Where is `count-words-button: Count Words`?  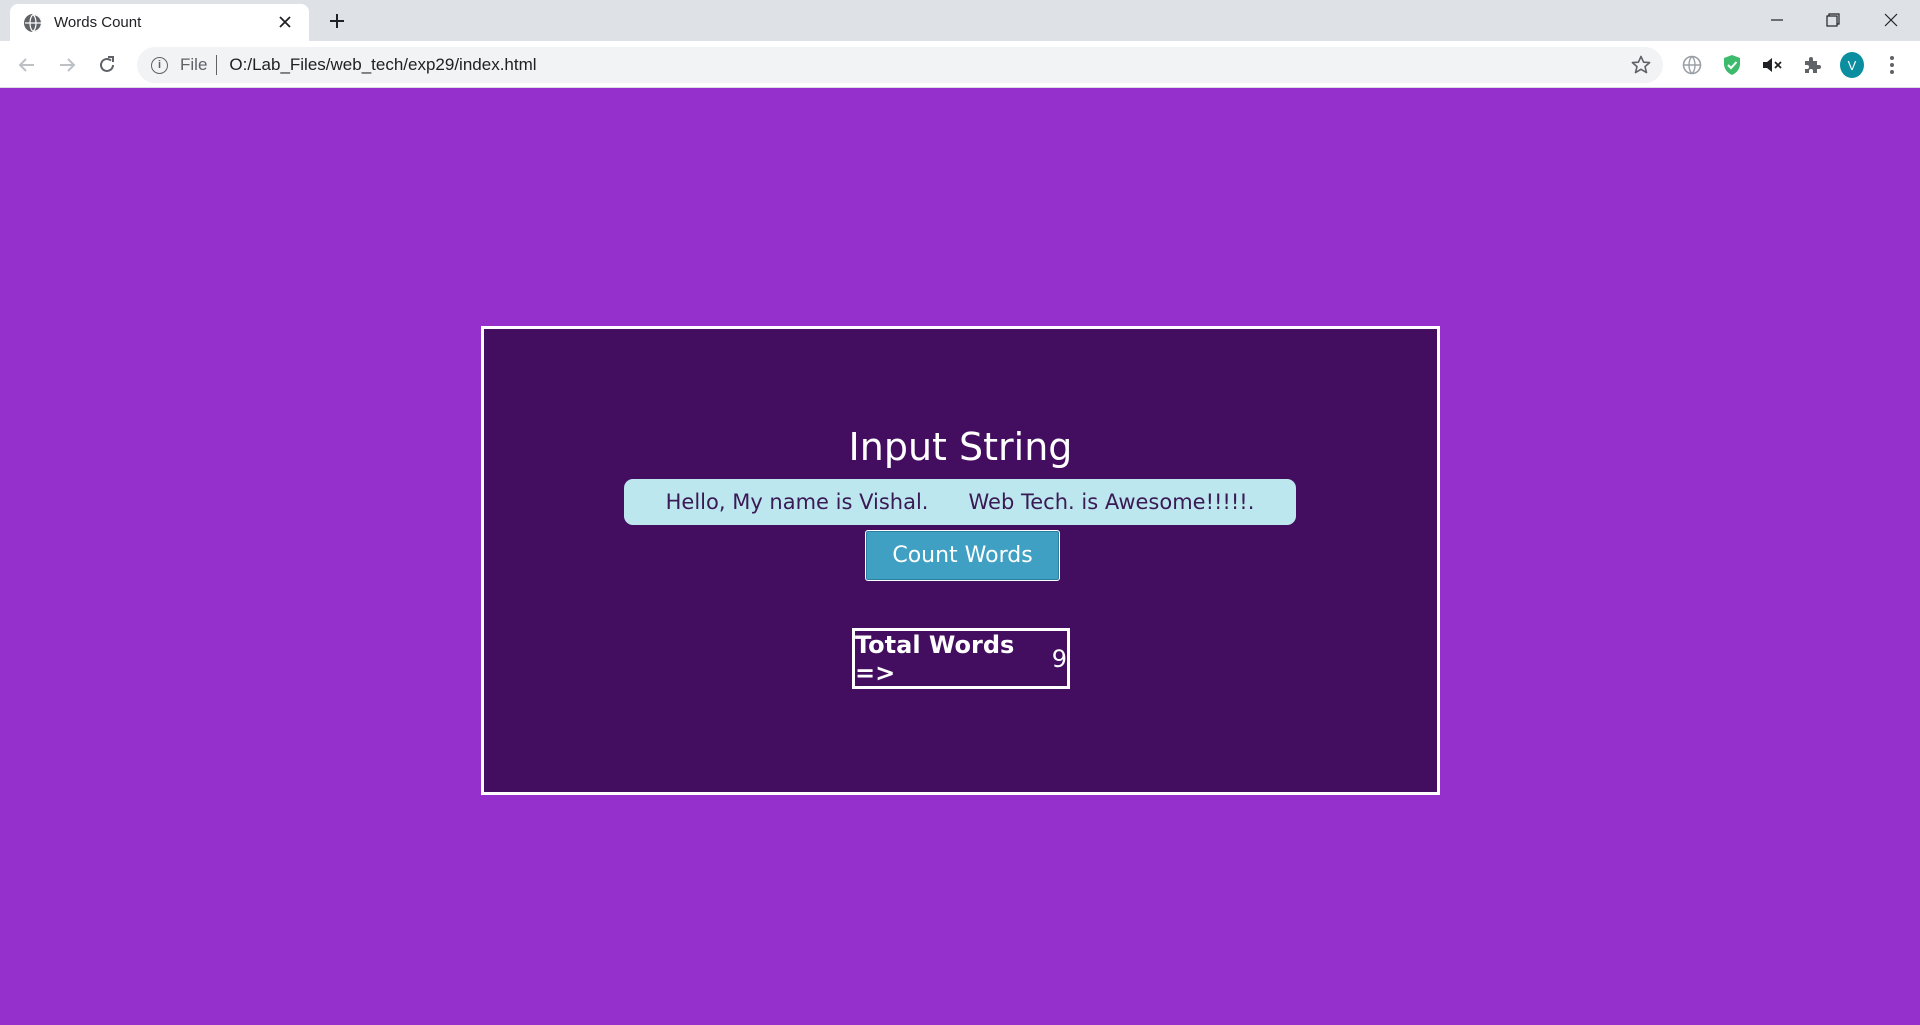
count-words-button: Count Words is located at coordinates (962, 555).